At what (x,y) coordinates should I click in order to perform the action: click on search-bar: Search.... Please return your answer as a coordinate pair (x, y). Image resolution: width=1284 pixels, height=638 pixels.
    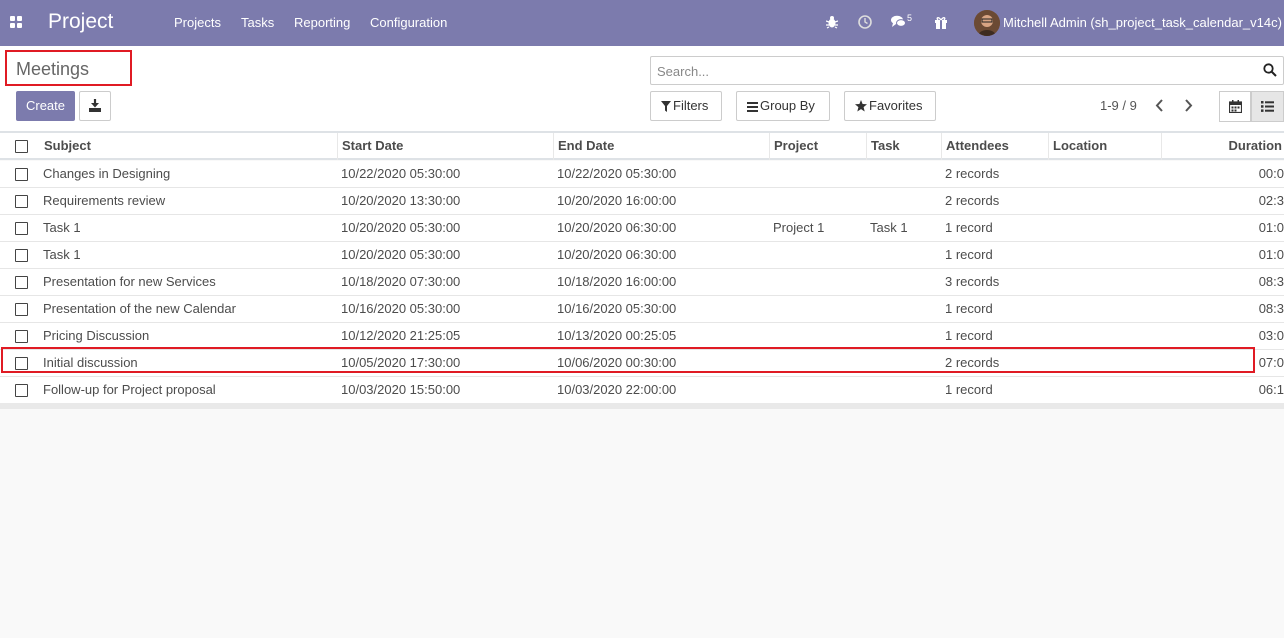
    Looking at the image, I should click on (967, 70).